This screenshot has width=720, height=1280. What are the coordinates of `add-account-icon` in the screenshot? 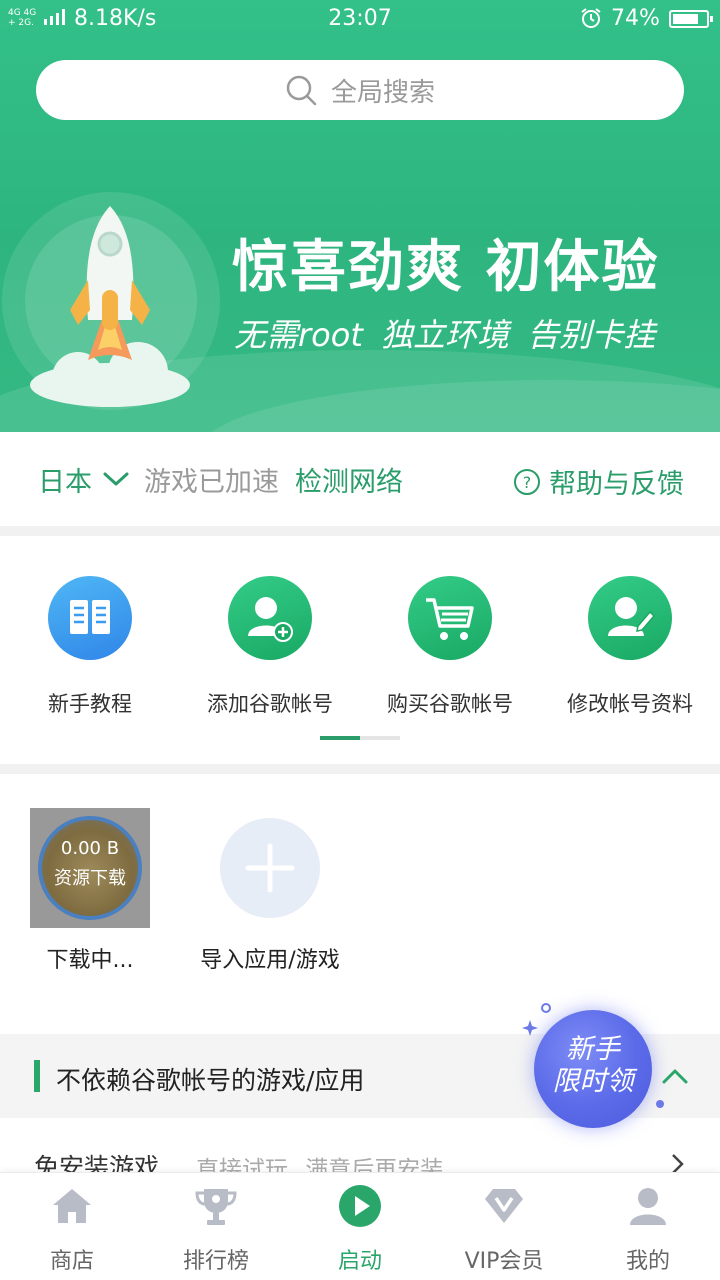 It's located at (270, 618).